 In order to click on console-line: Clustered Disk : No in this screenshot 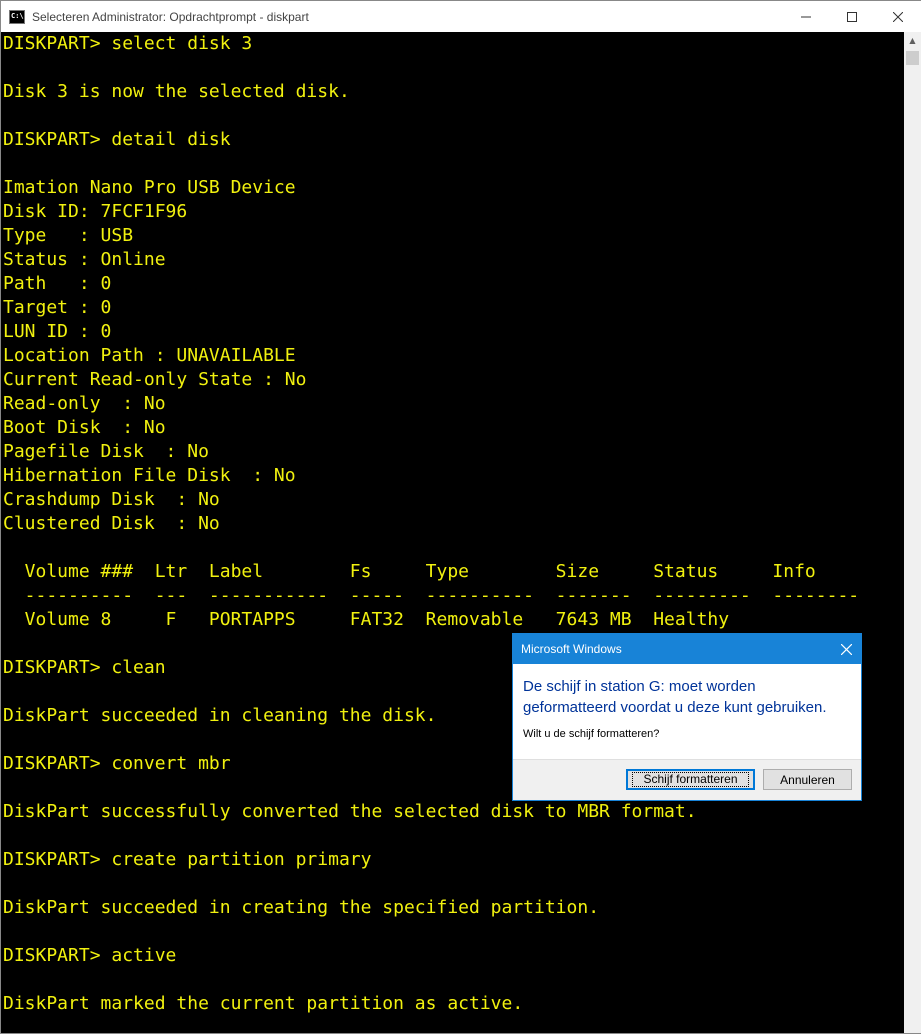, I will do `click(111, 523)`.